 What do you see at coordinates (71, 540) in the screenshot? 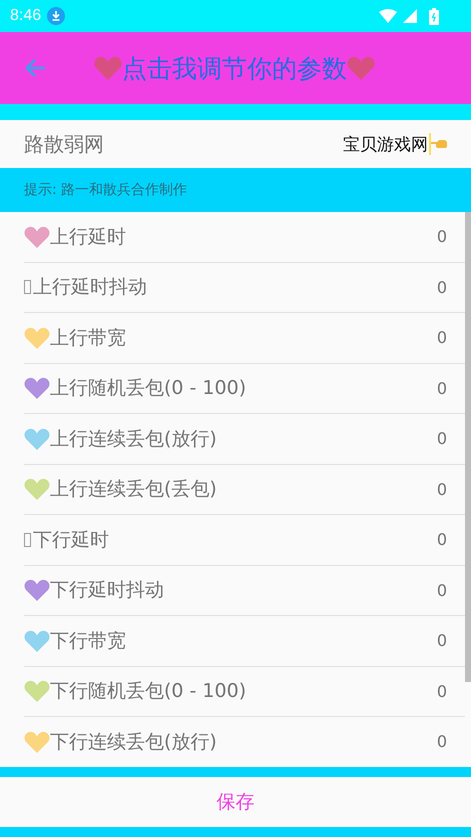
I see `parameter-label: 下行延时` at bounding box center [71, 540].